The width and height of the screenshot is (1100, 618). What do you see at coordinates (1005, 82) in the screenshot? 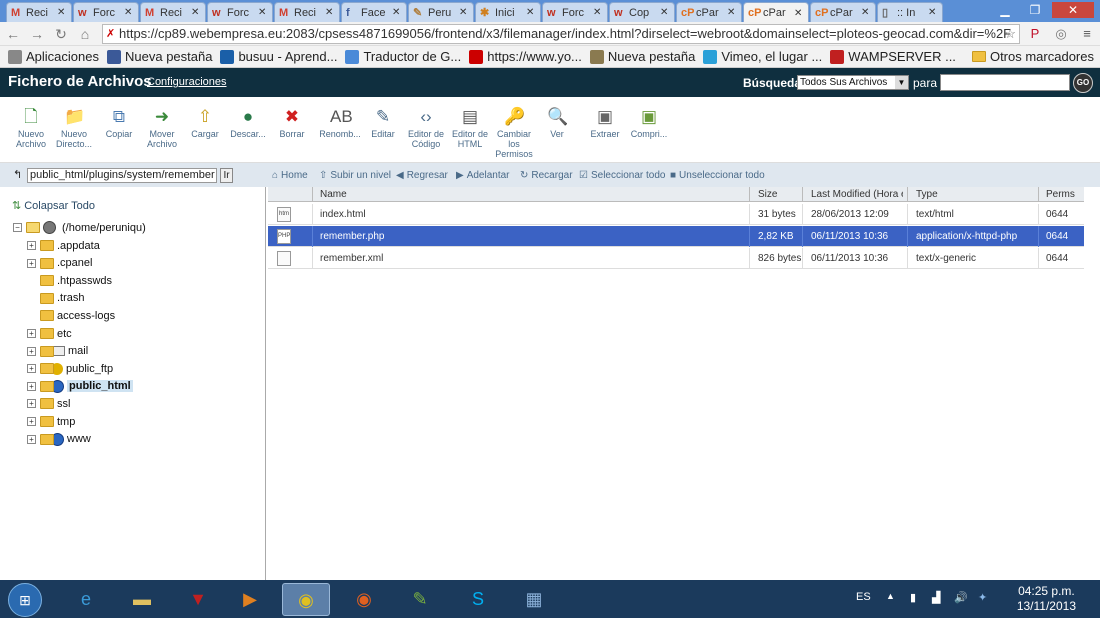
I see `search-input` at bounding box center [1005, 82].